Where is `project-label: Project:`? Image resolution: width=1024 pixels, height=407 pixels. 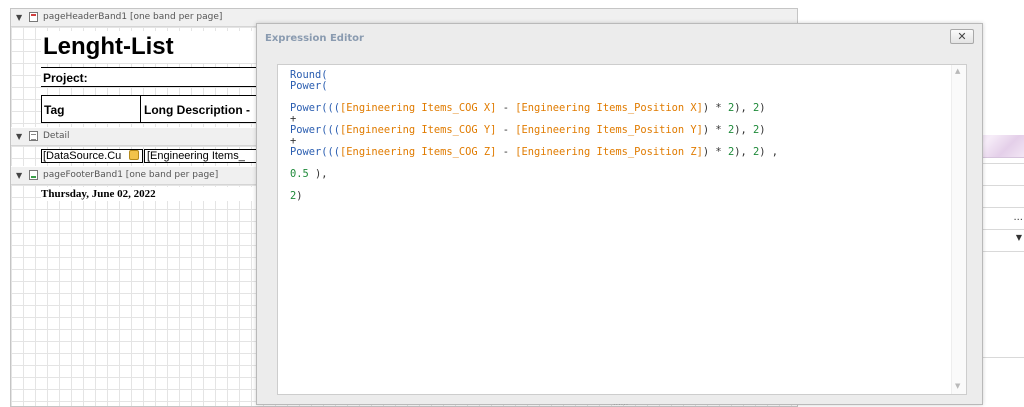 project-label: Project: is located at coordinates (166, 77).